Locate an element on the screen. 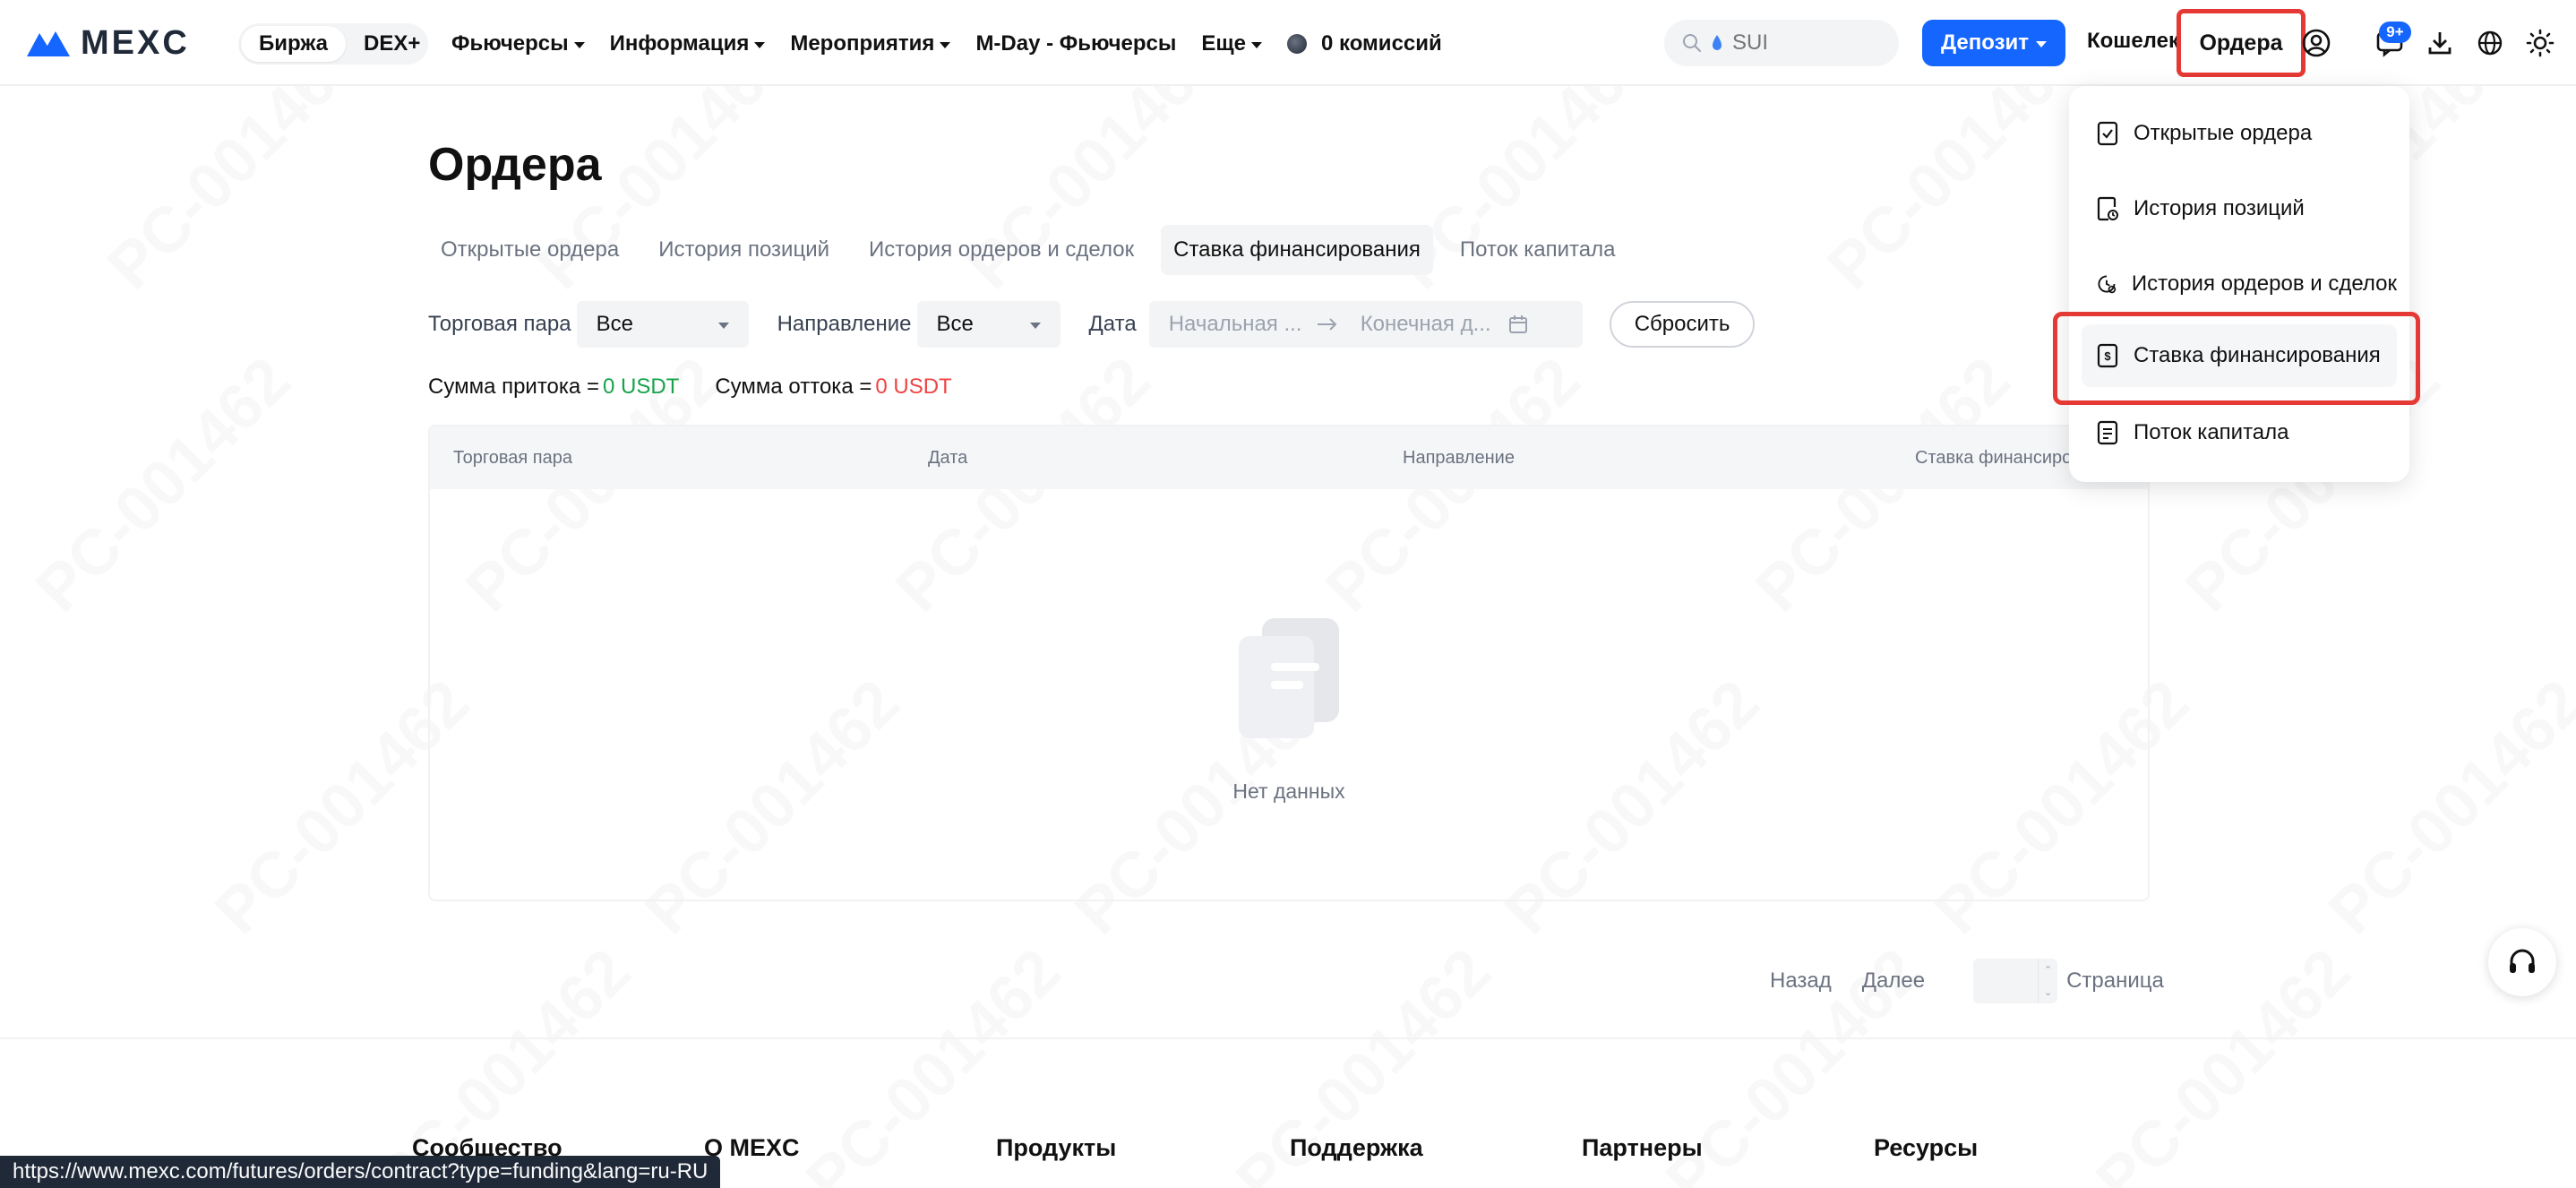  page-label: Страница is located at coordinates (2115, 980).